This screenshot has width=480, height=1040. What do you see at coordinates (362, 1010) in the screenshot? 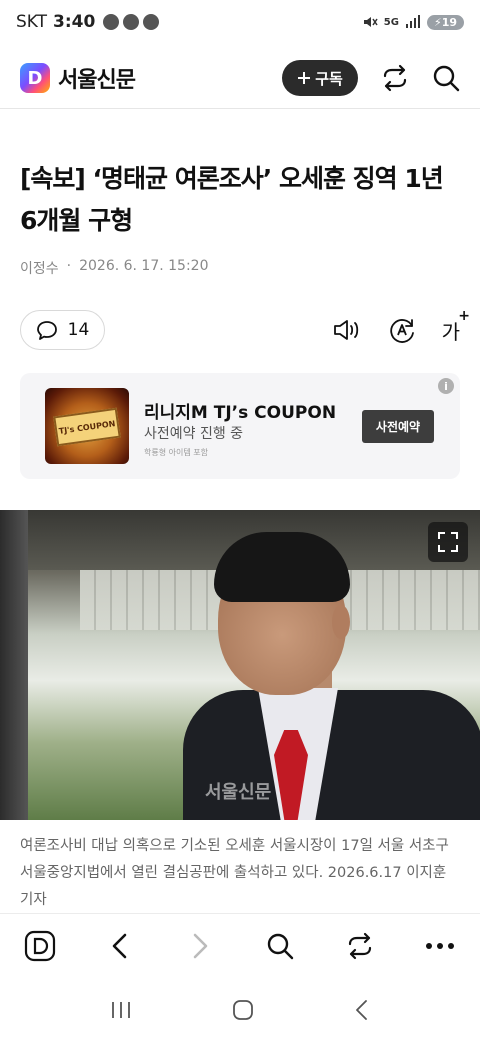
I see `system-back-icon` at bounding box center [362, 1010].